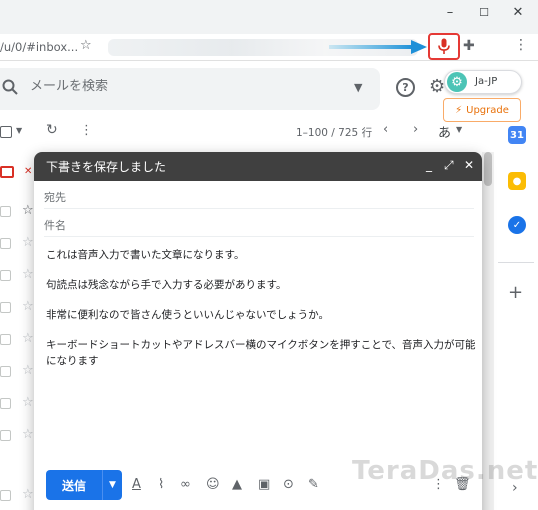 This screenshot has height=510, width=538. Describe the element at coordinates (449, 165) in the screenshot. I see `compose-fullscreen-icon: ⤢` at that location.